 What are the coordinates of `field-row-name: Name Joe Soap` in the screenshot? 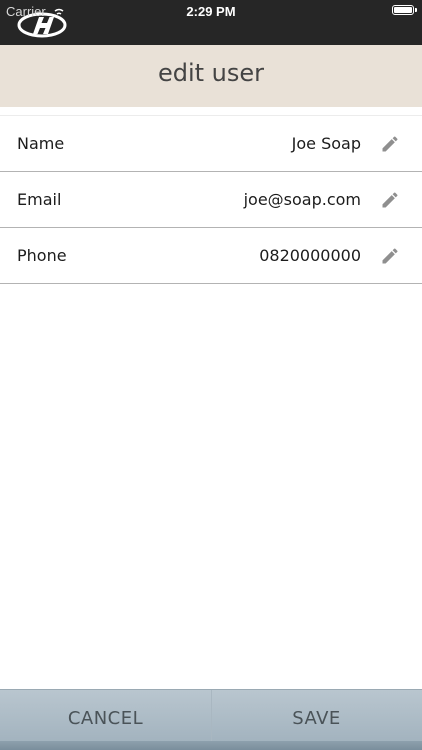 It's located at (211, 144).